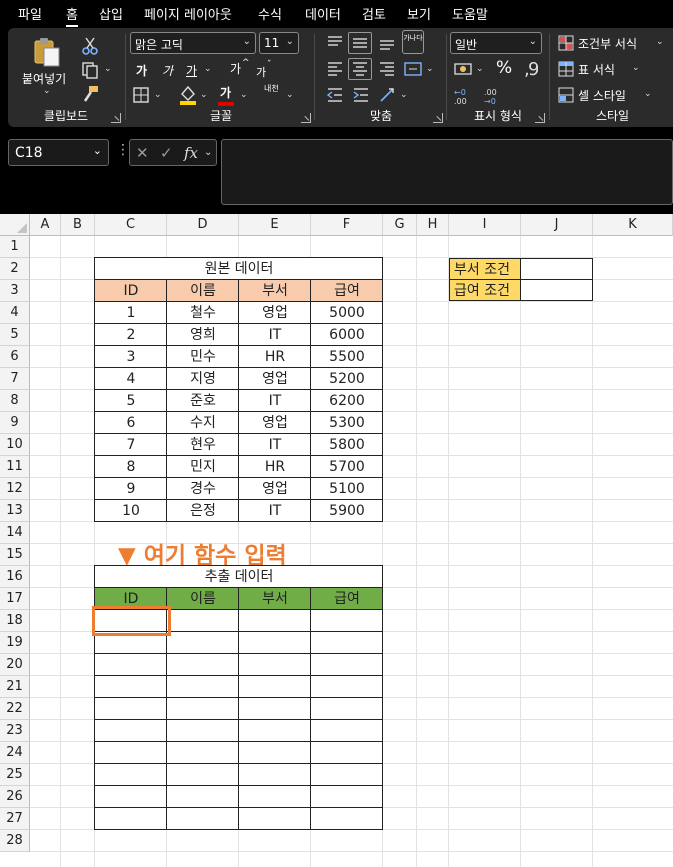  I want to click on salary-condition-label: 급여 조건, so click(485, 290).